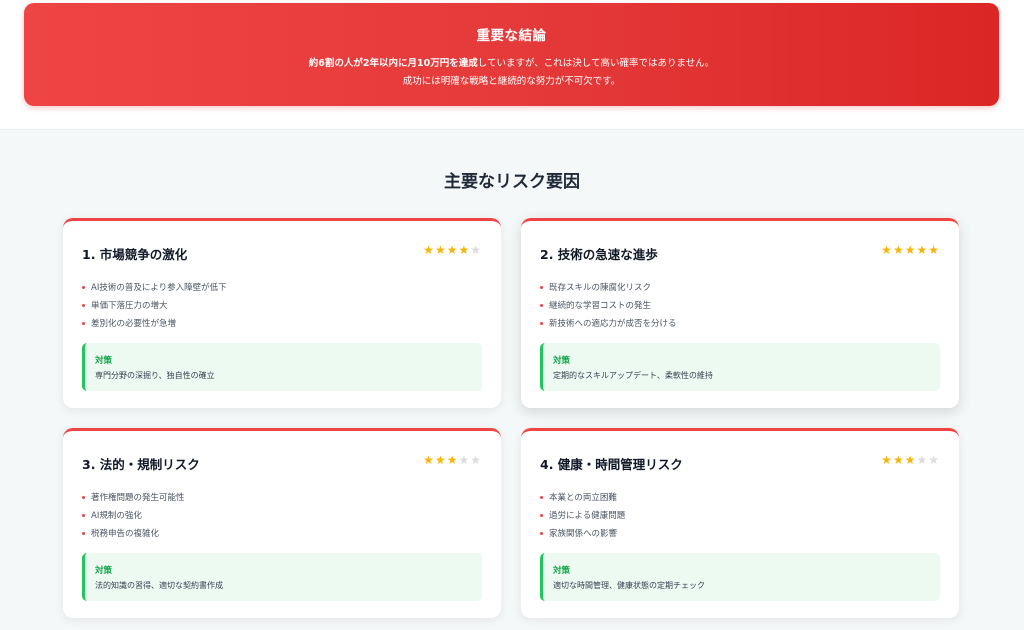 This screenshot has height=630, width=1024. I want to click on risk-list: AI技術の普及により参入障壁が低下 単価下落圧力の増大 差別化の必要性が急増, so click(154, 309).